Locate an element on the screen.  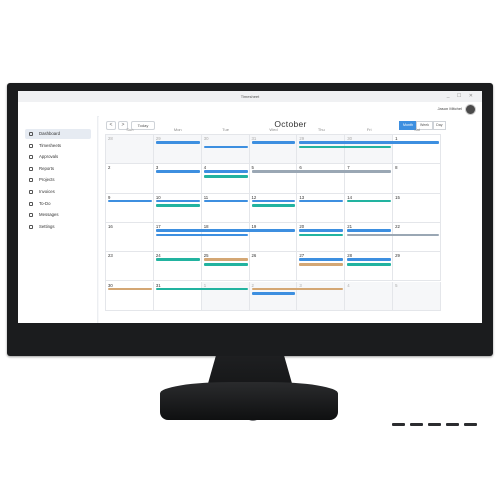
weekday-header: Wed is located at coordinates (273, 129).